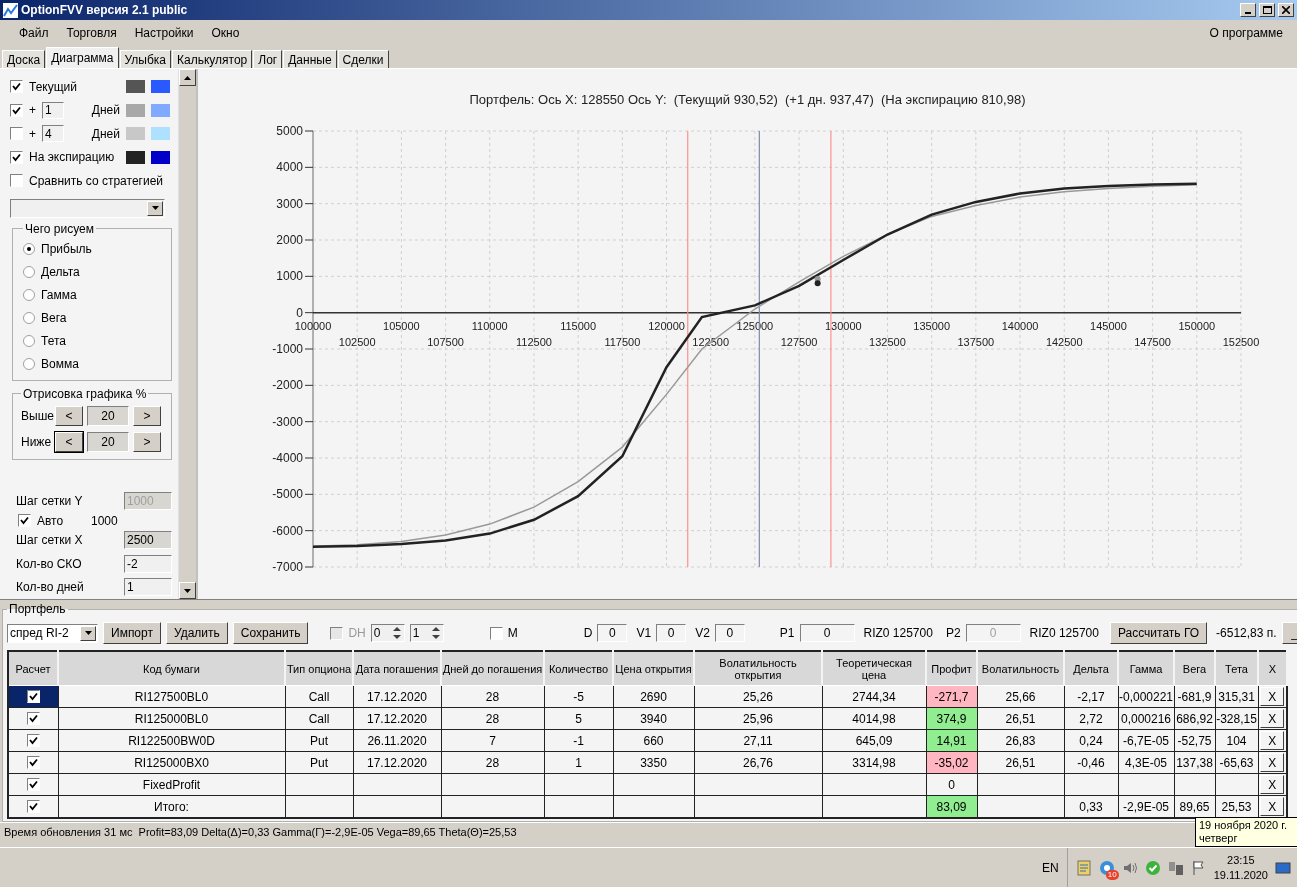 The height and width of the screenshot is (887, 1297). Describe the element at coordinates (132, 633) in the screenshot. I see `toolbar-button: Импорт` at that location.